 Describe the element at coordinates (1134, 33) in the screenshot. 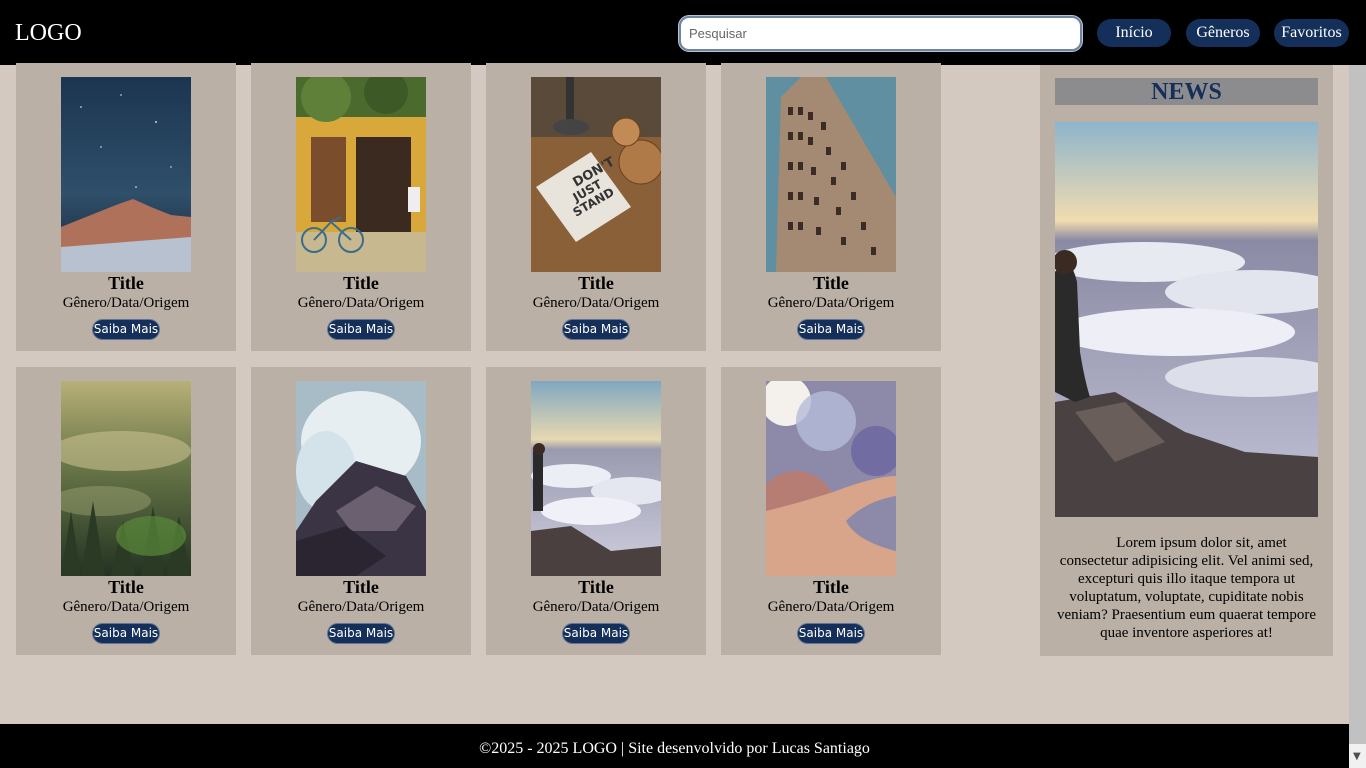

I see `nav-inicio-button: Início` at that location.